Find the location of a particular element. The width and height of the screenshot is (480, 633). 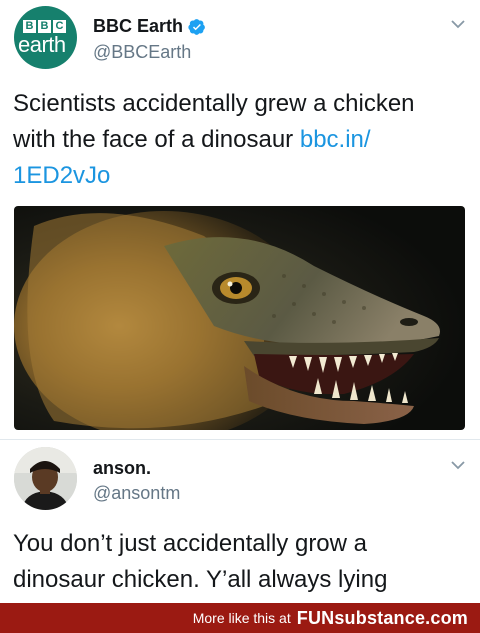

handle: @ansontm is located at coordinates (136, 493).